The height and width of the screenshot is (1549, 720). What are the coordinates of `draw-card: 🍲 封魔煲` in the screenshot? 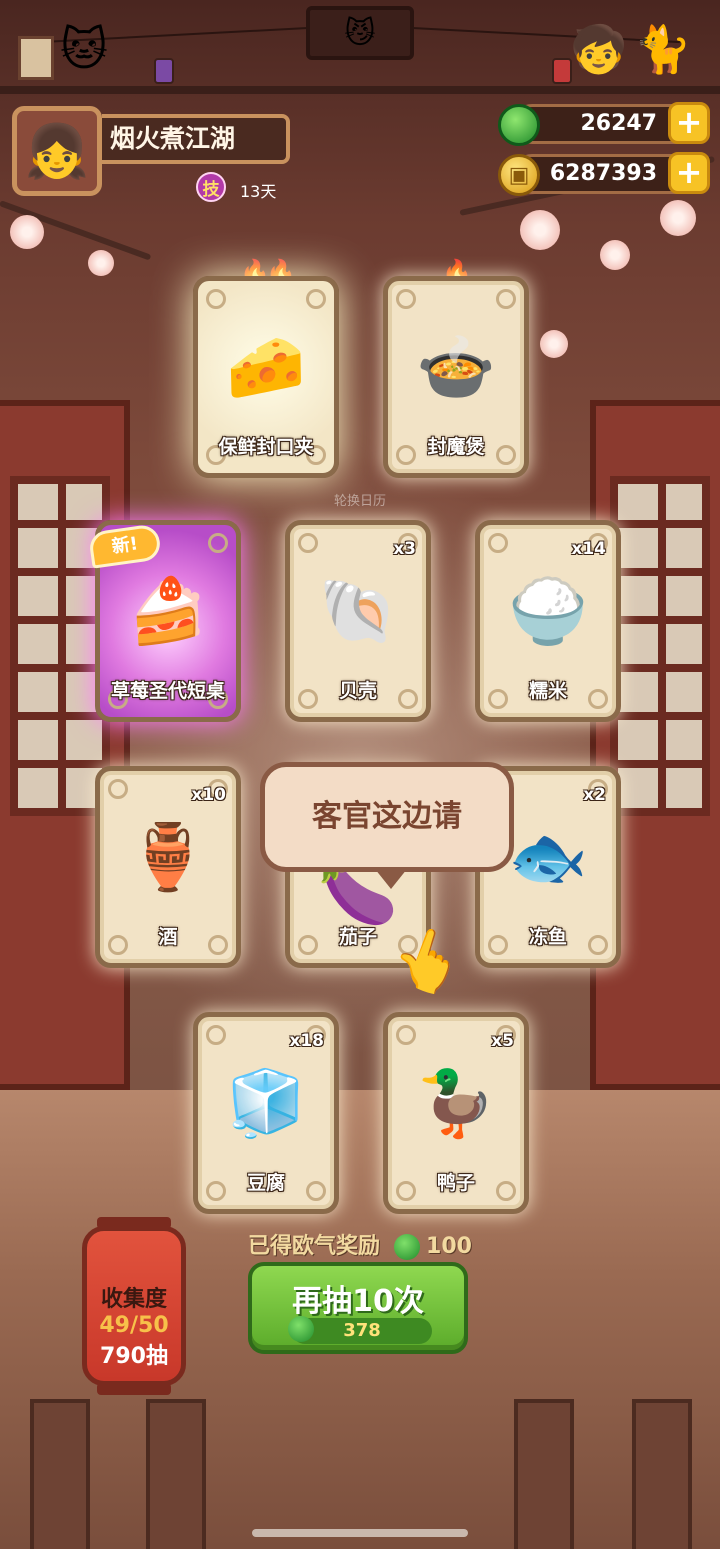 It's located at (456, 377).